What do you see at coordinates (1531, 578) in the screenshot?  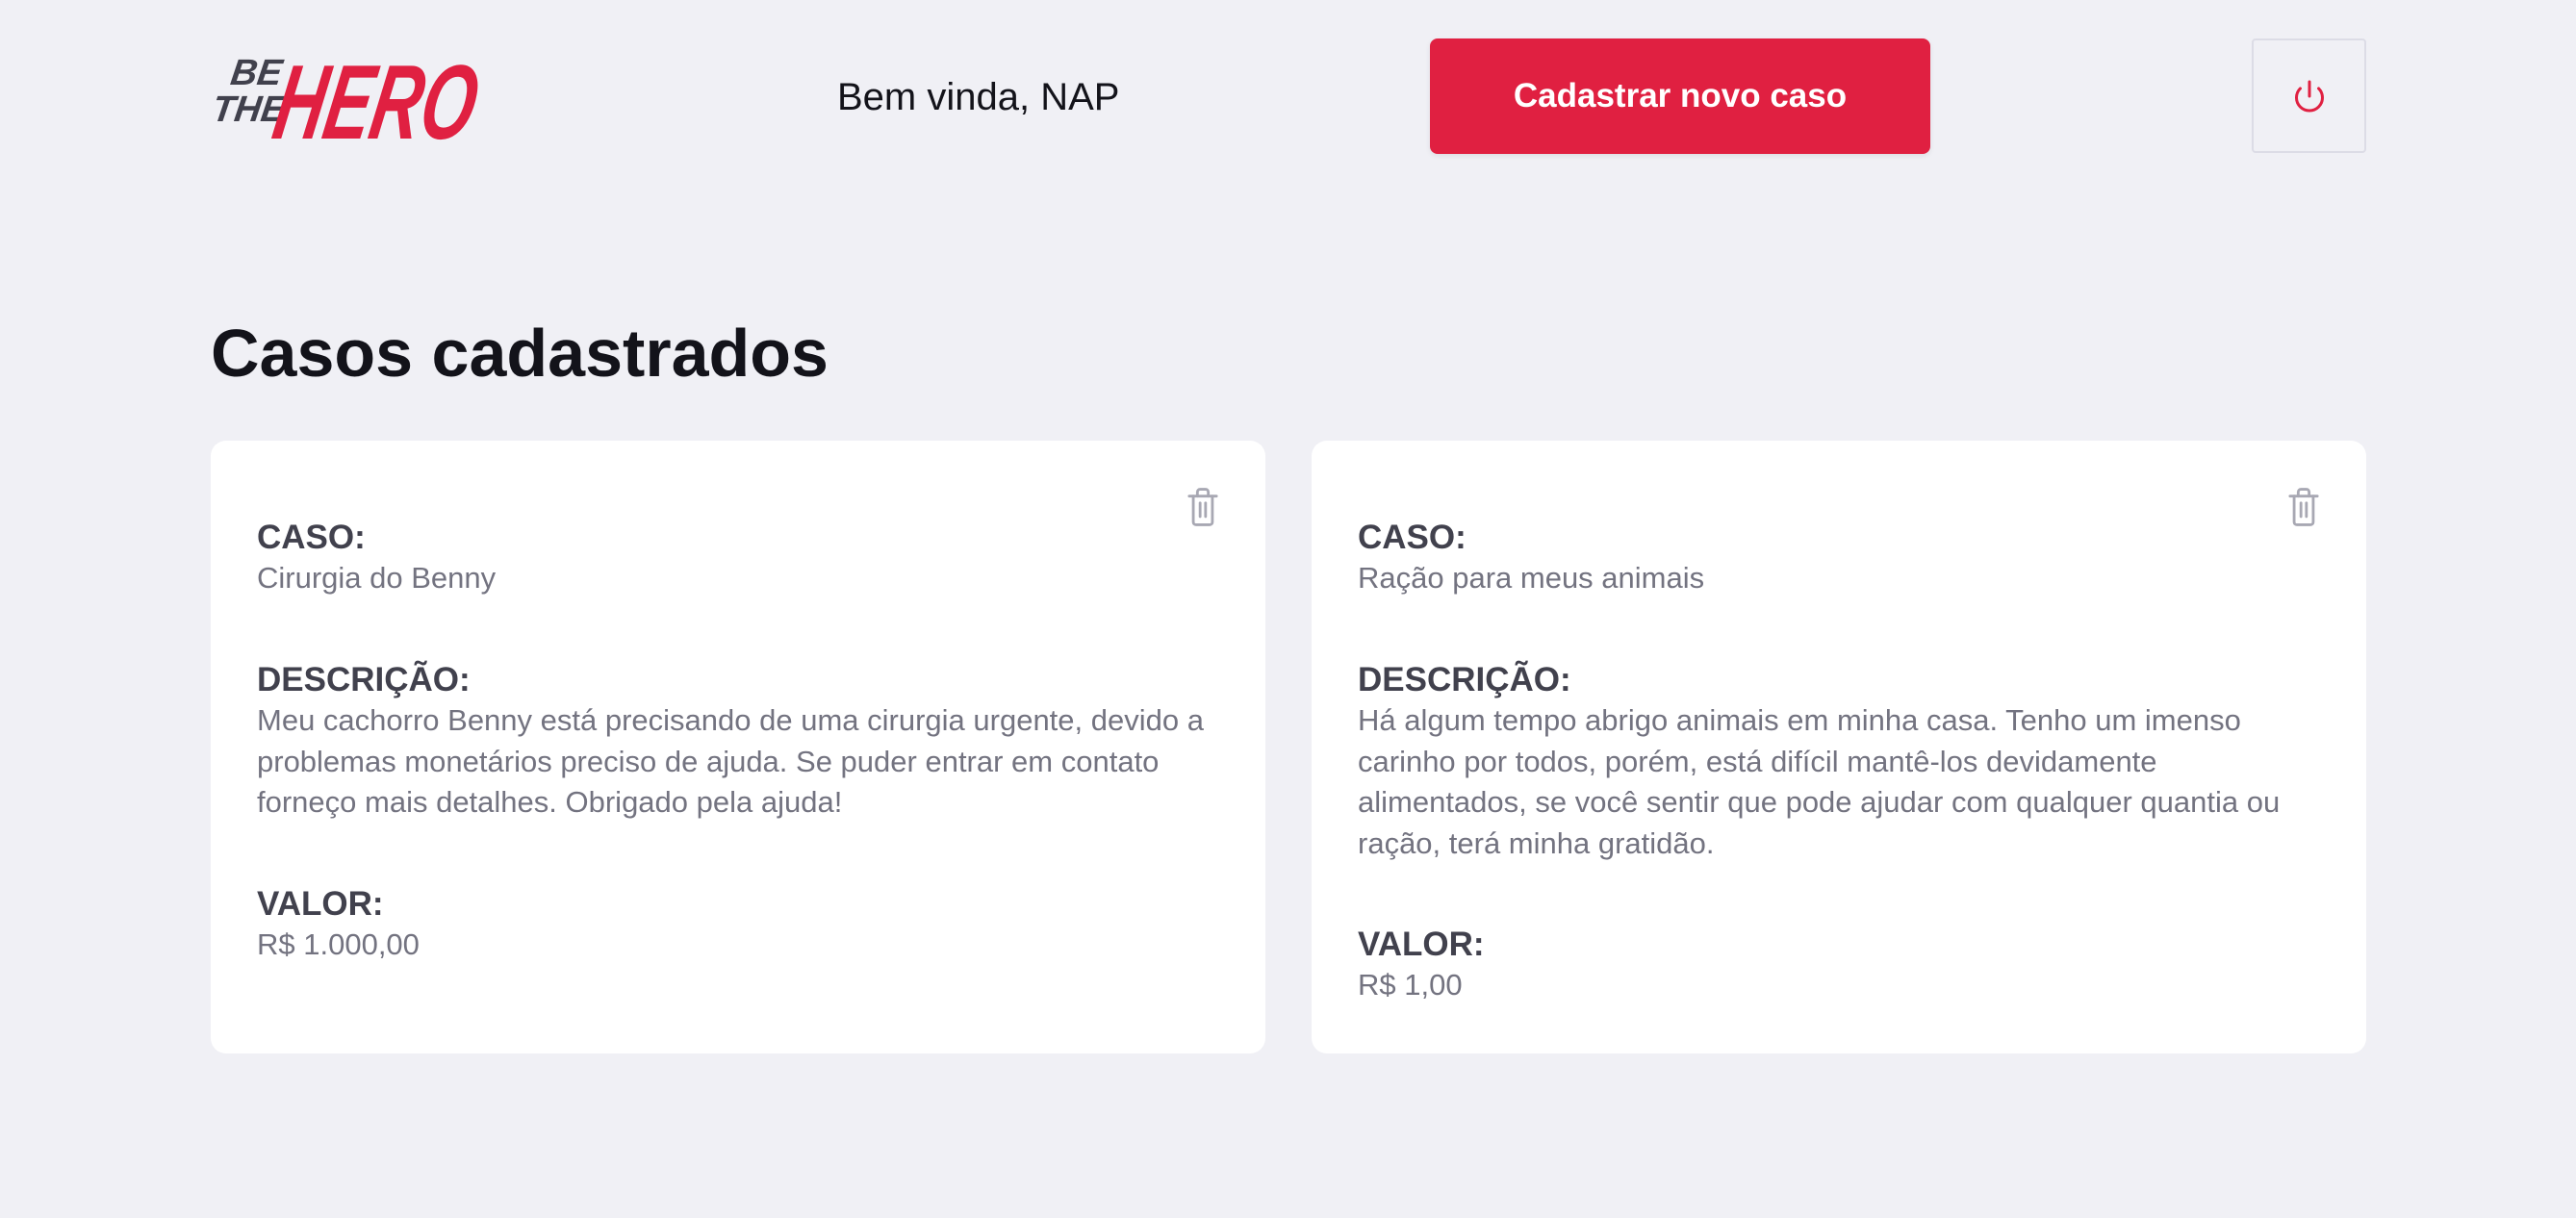 I see `case-title: Ração para meus animais` at bounding box center [1531, 578].